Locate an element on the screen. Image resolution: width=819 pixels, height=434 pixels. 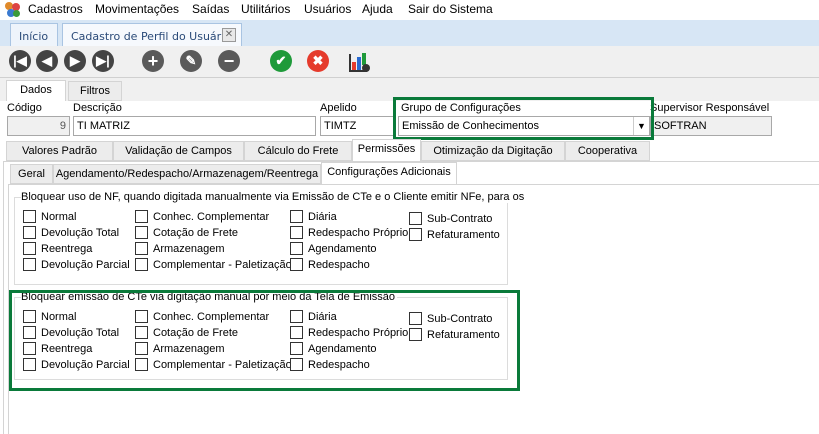
checkbox-label: Reentrega is located at coordinates (67, 248).